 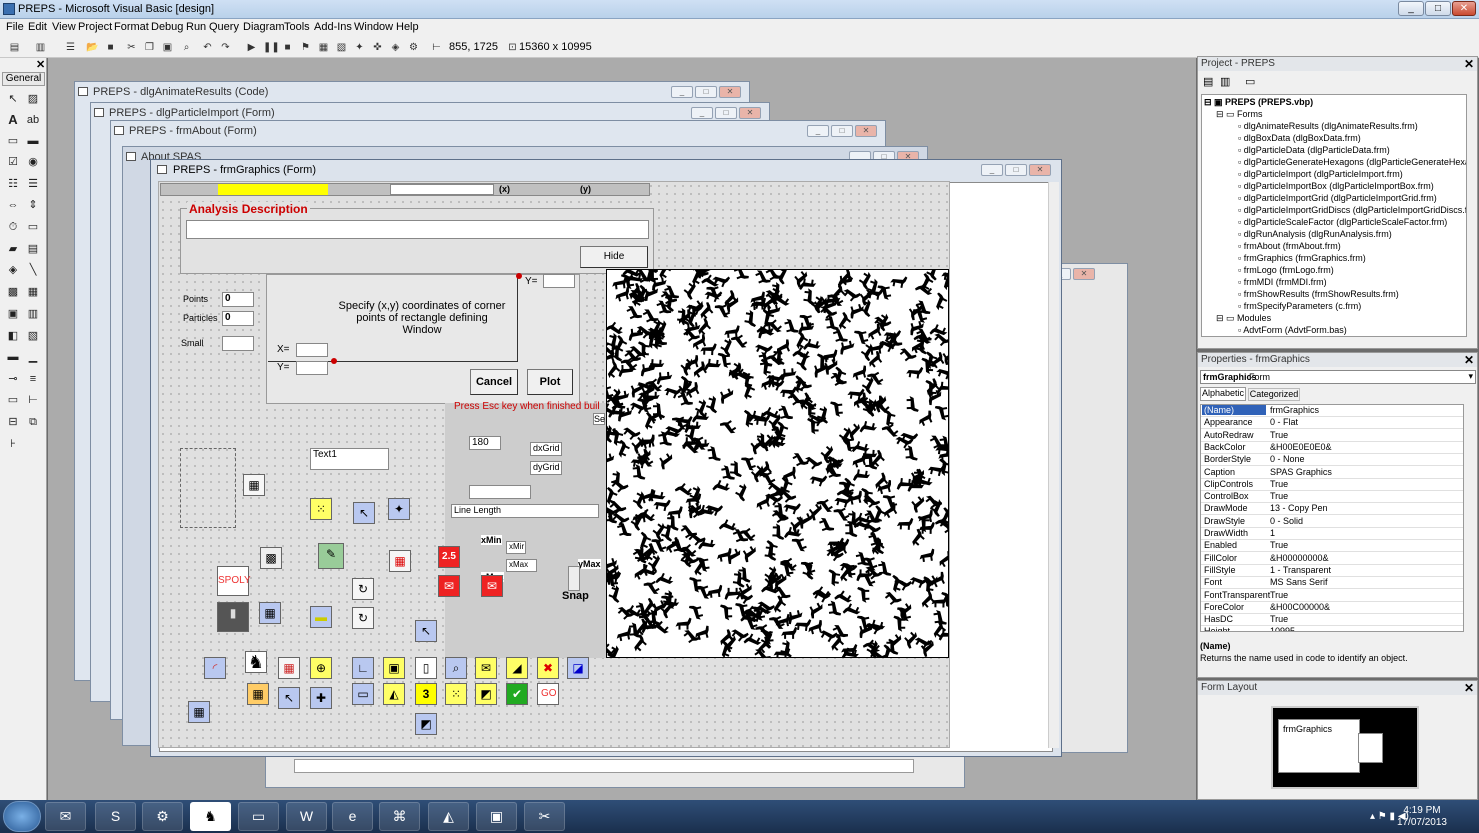 What do you see at coordinates (395, 47) in the screenshot?
I see `data-view-icon: ◈` at bounding box center [395, 47].